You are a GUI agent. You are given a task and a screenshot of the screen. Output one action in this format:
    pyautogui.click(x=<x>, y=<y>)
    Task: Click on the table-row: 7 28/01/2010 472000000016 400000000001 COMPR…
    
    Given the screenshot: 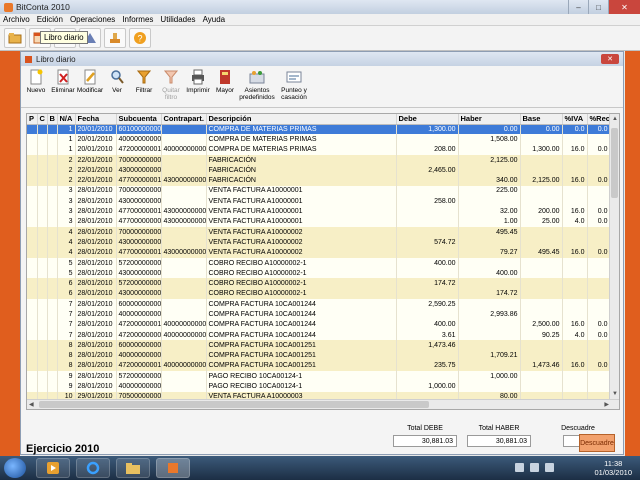 What is the action you would take?
    pyautogui.click(x=319, y=324)
    